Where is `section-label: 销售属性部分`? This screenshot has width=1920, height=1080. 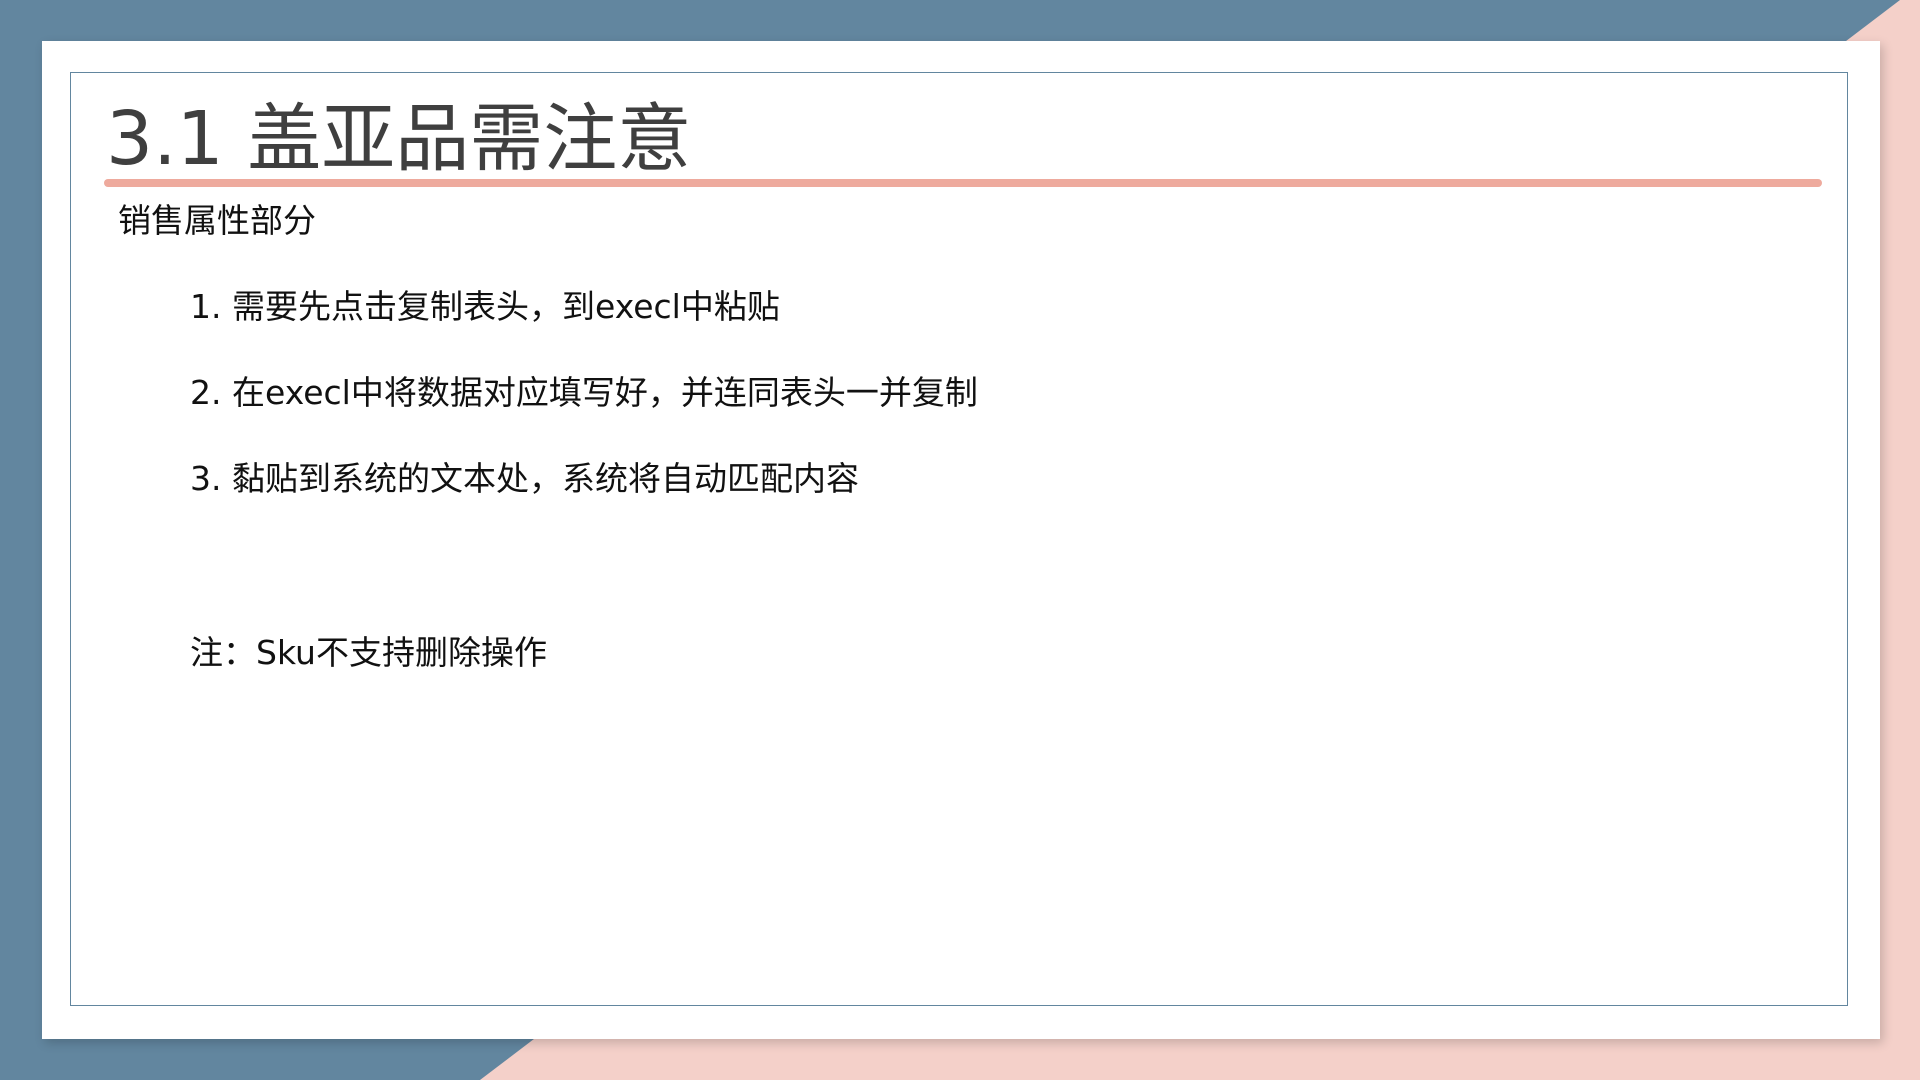 section-label: 销售属性部分 is located at coordinates (217, 220).